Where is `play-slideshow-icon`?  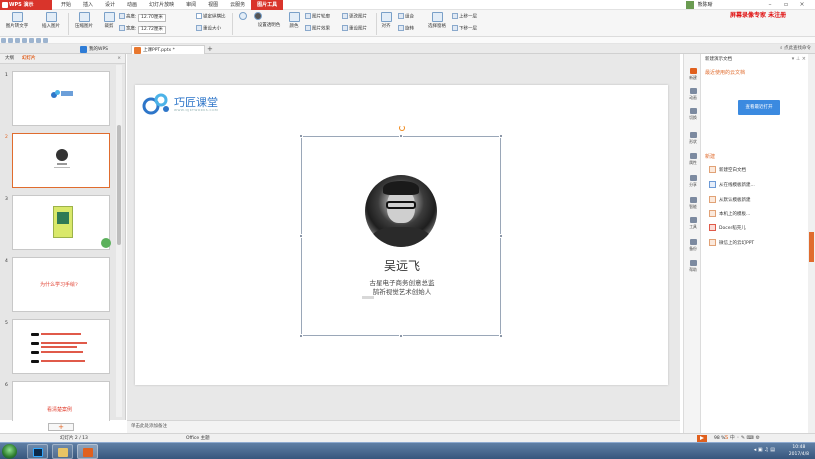
play-slideshow-icon is located at coordinates (702, 438).